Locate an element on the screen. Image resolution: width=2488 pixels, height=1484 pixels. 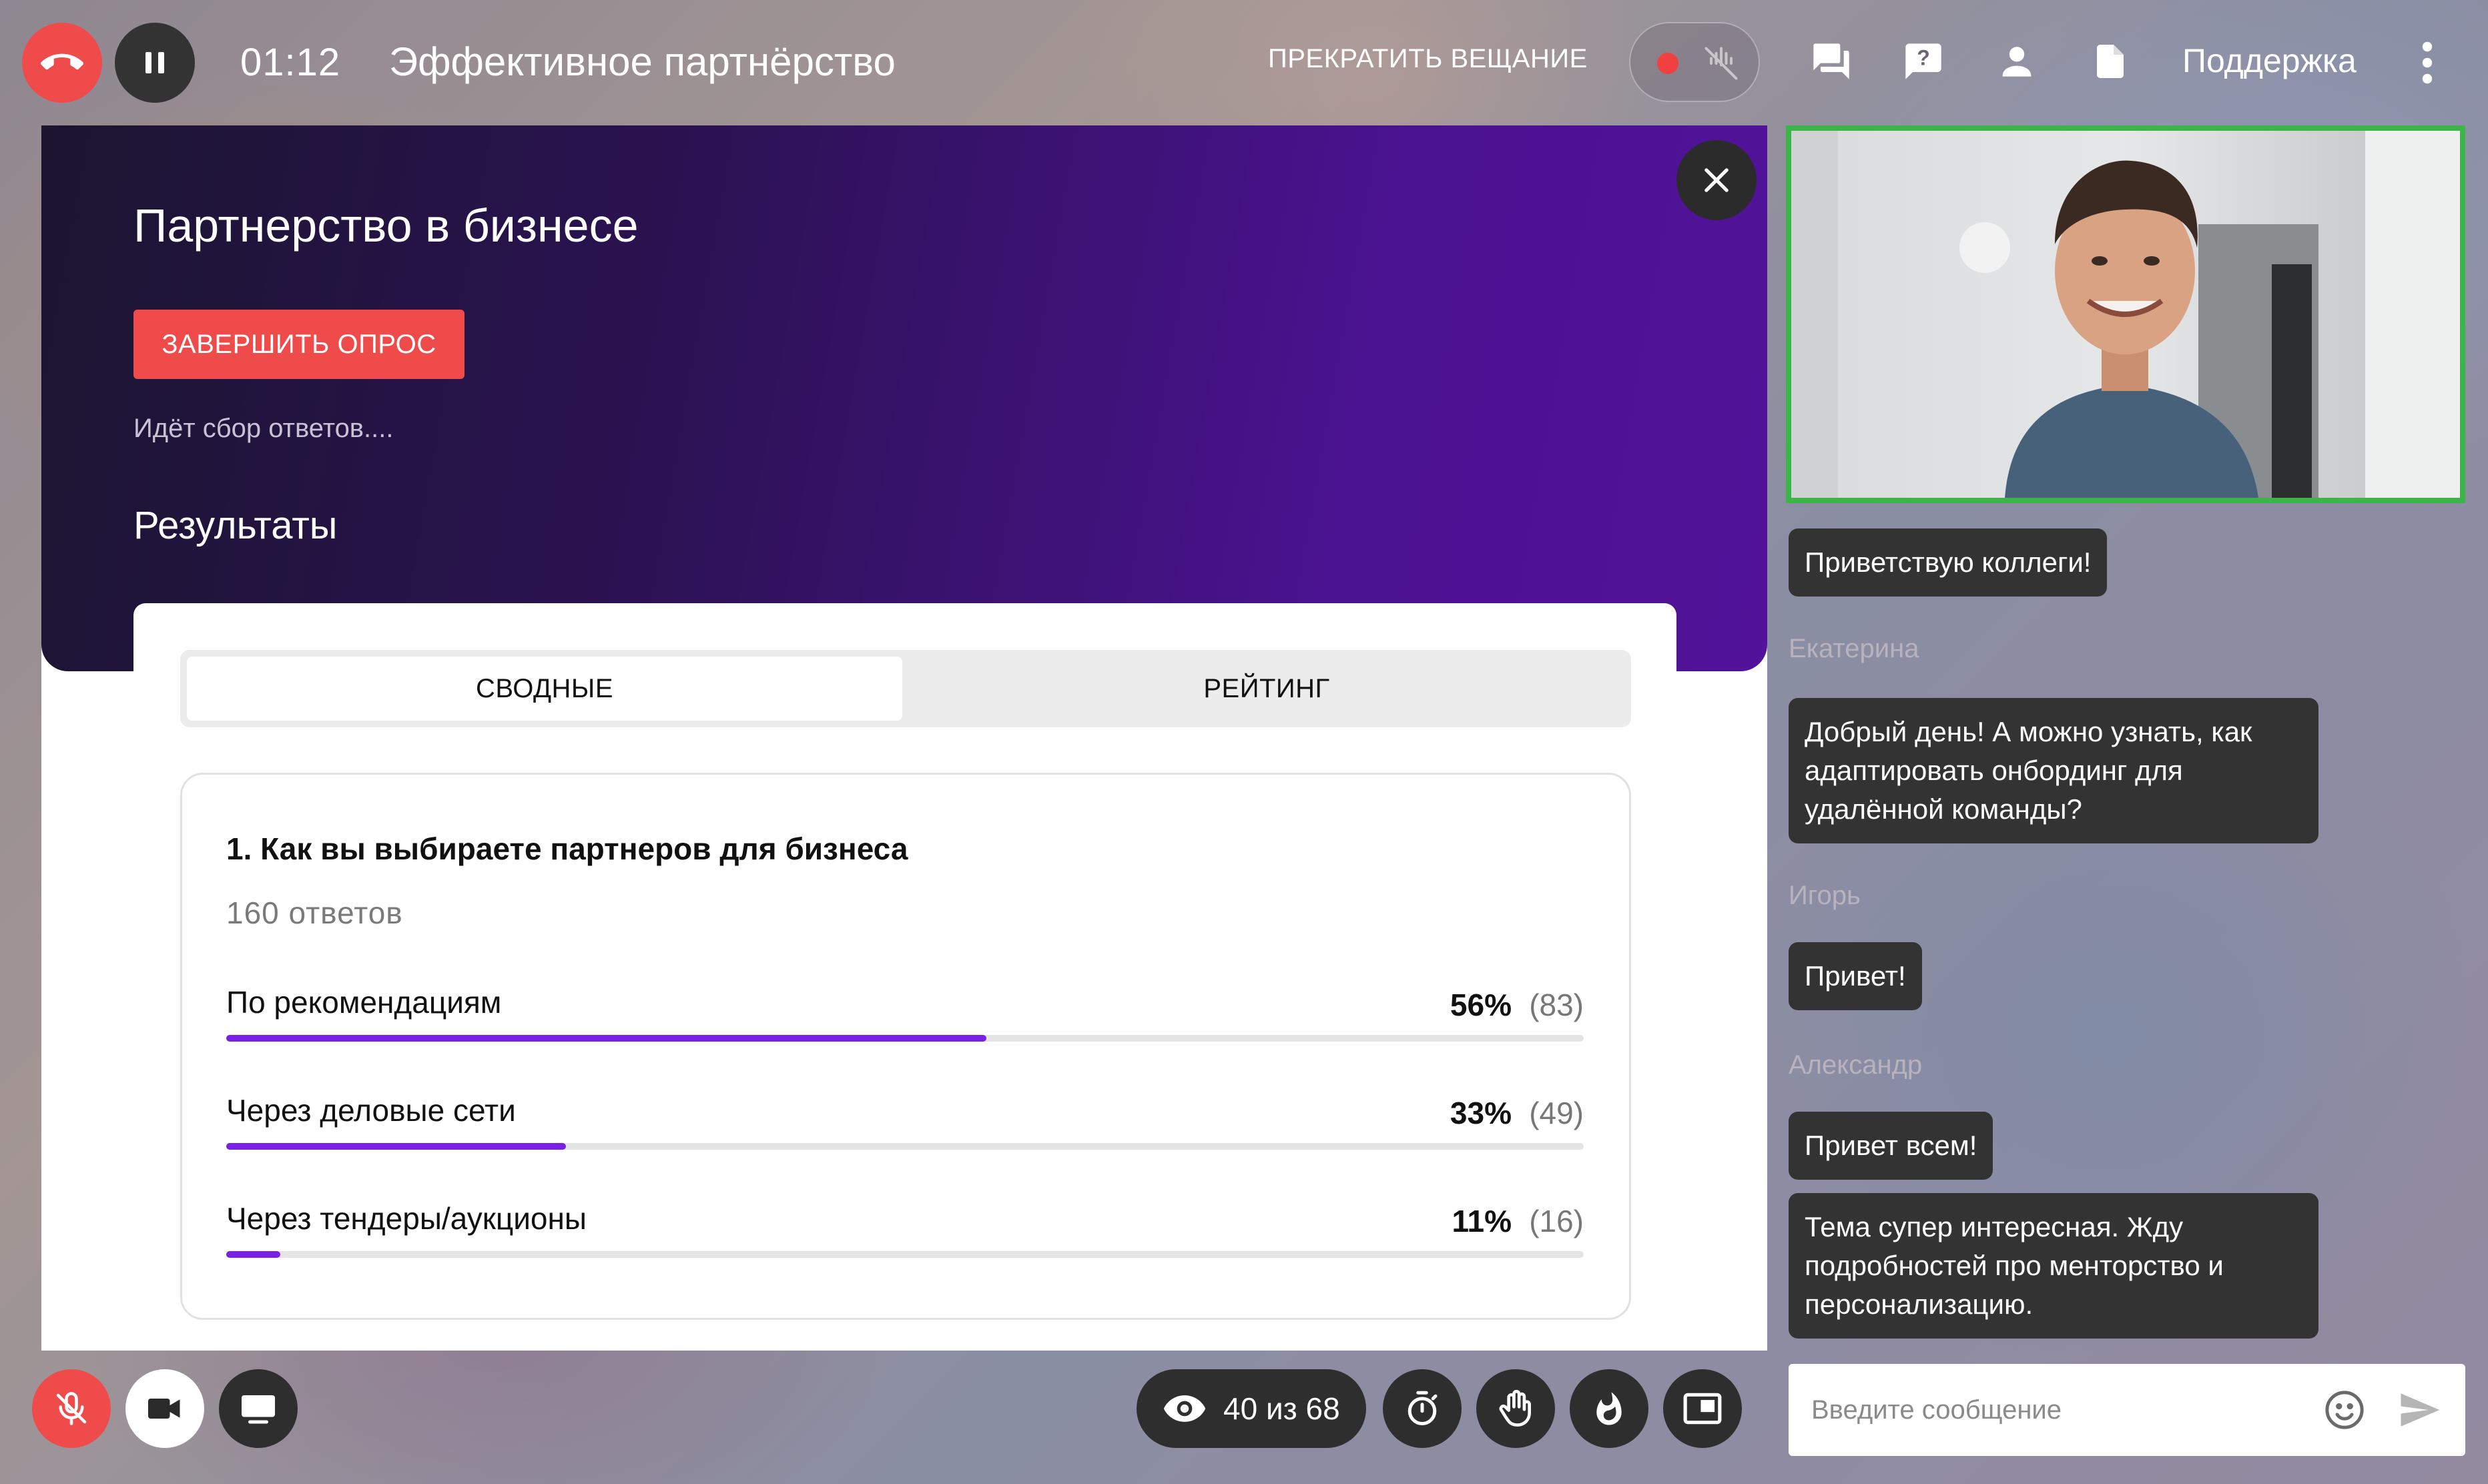
recording-toggle is located at coordinates (1694, 62).